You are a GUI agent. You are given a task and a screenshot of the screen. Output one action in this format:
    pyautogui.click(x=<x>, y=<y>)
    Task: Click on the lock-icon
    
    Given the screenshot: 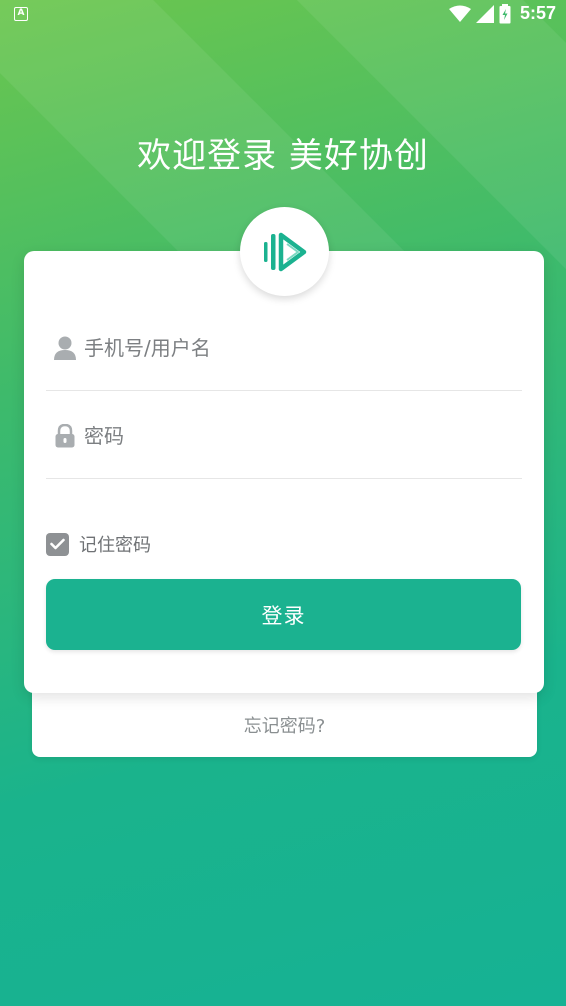 What is the action you would take?
    pyautogui.click(x=65, y=436)
    